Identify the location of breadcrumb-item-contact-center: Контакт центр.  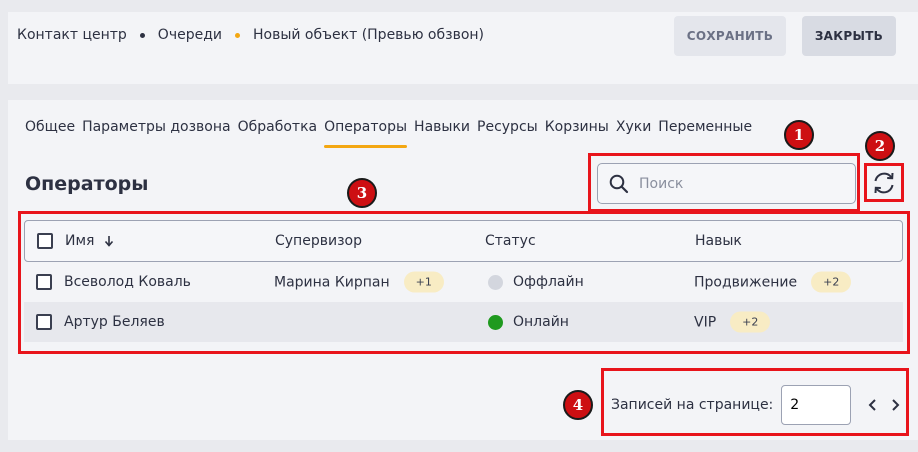
(72, 35).